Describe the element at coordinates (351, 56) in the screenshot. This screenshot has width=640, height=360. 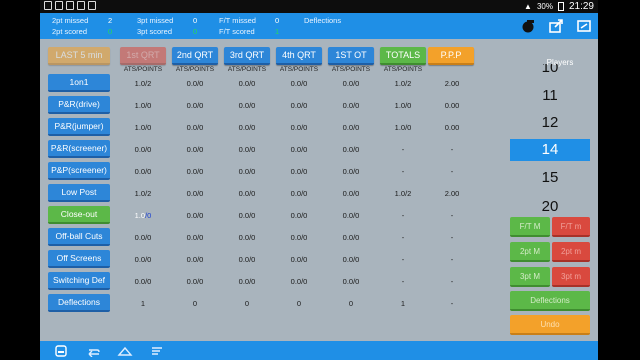
I see `tab-1st-ot: 1ST OT` at that location.